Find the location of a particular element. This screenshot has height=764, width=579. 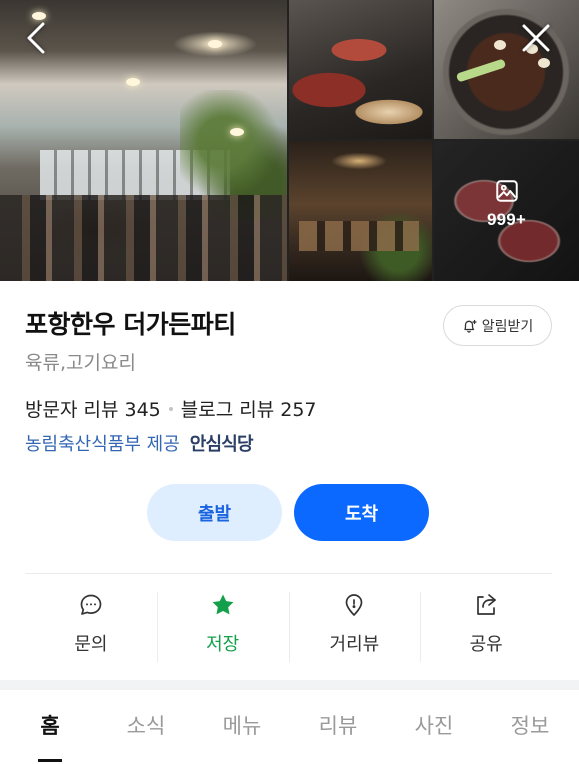

tab-photos: 사진 is located at coordinates (434, 727).